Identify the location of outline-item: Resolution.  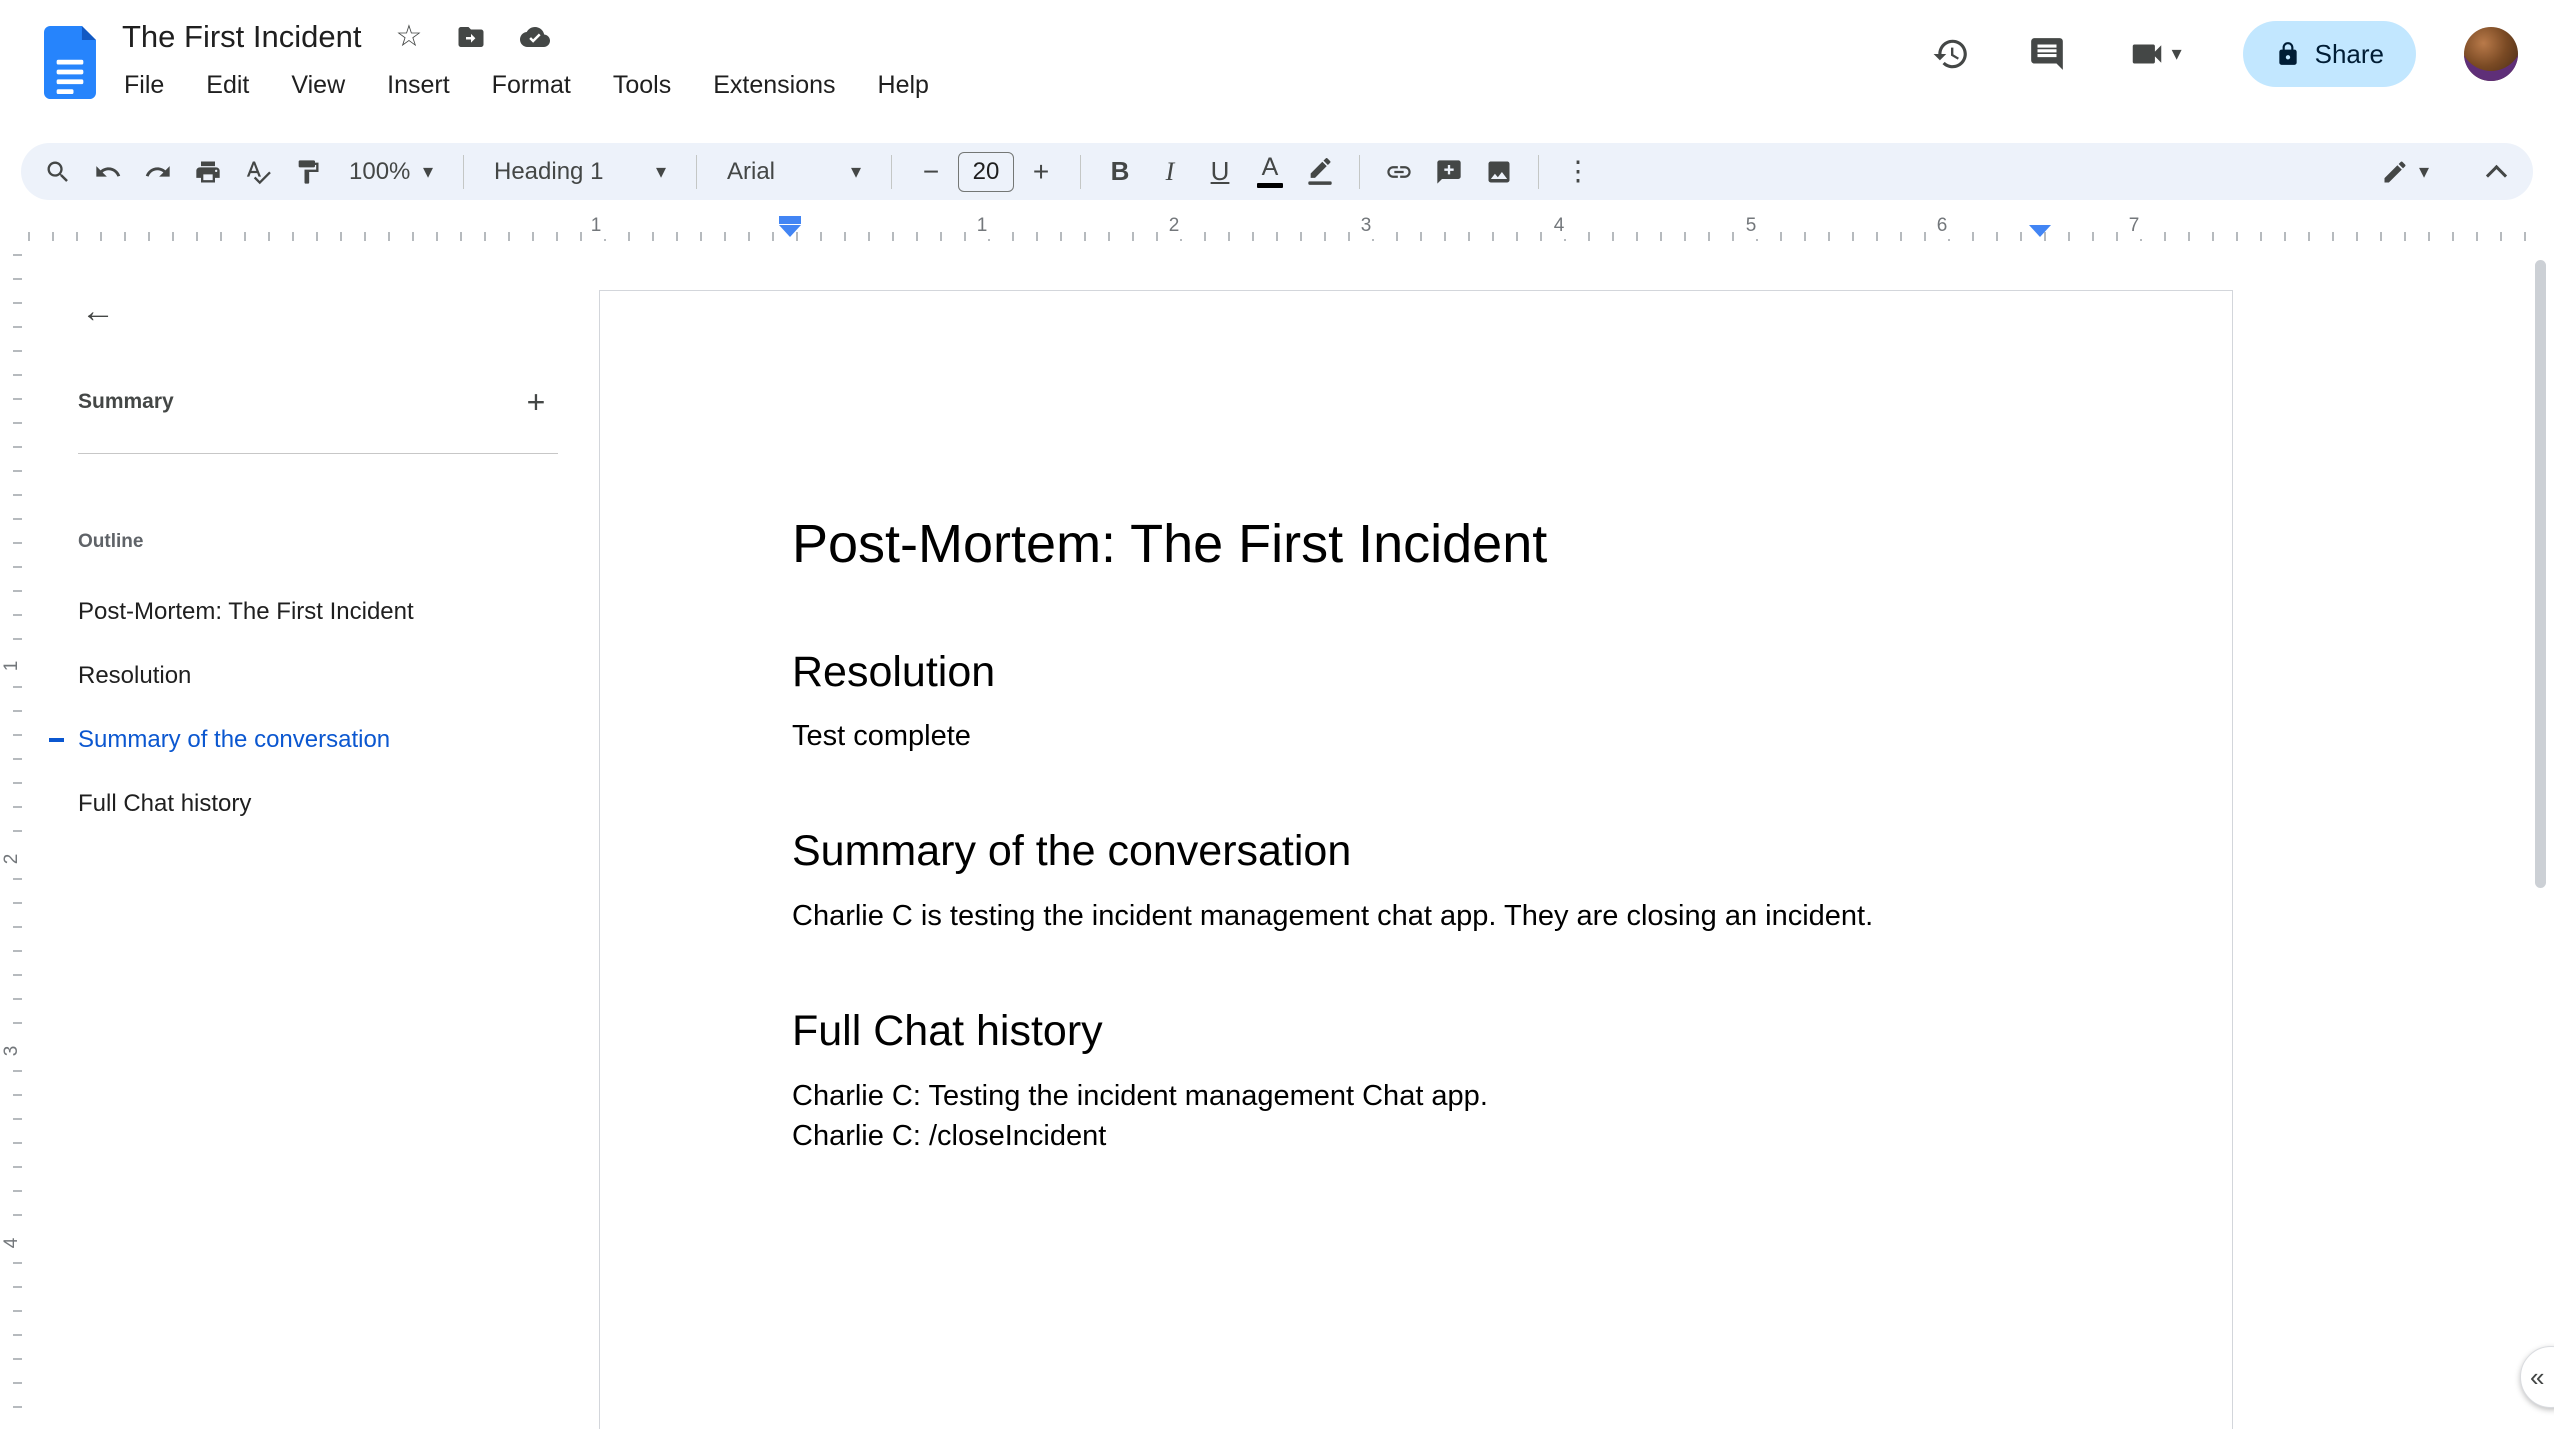
(303, 676).